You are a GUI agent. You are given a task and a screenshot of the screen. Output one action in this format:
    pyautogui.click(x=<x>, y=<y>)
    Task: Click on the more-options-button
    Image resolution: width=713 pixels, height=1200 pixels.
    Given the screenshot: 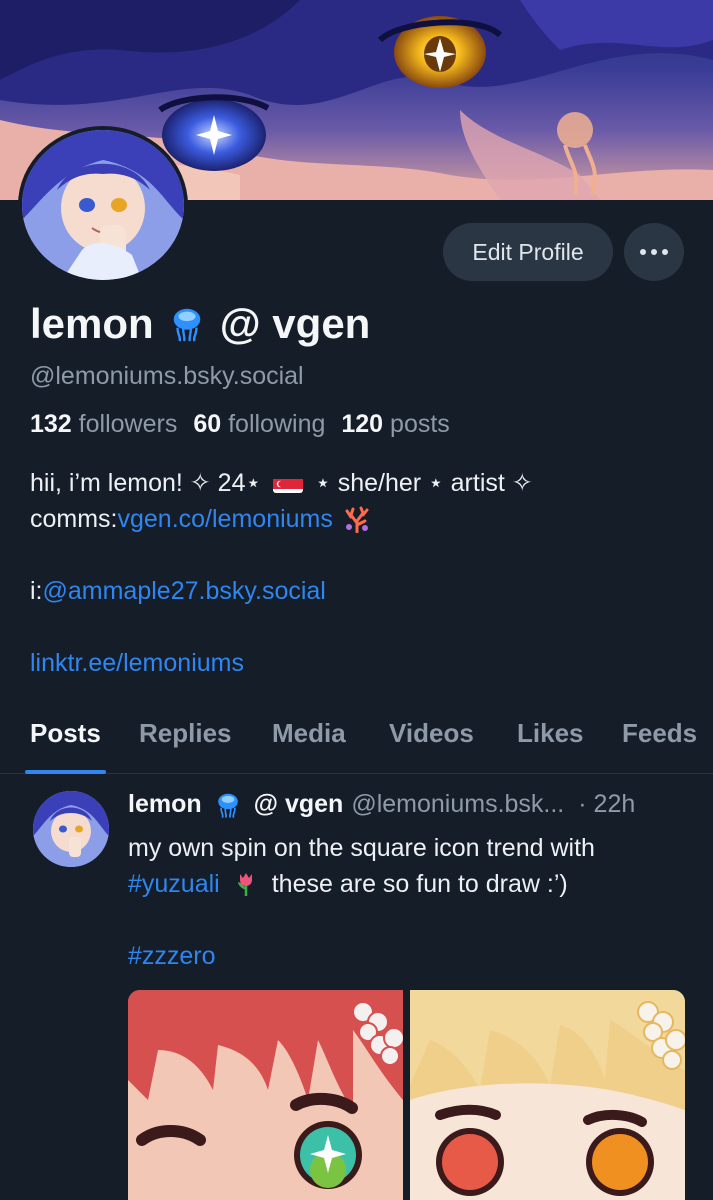 What is the action you would take?
    pyautogui.click(x=654, y=252)
    